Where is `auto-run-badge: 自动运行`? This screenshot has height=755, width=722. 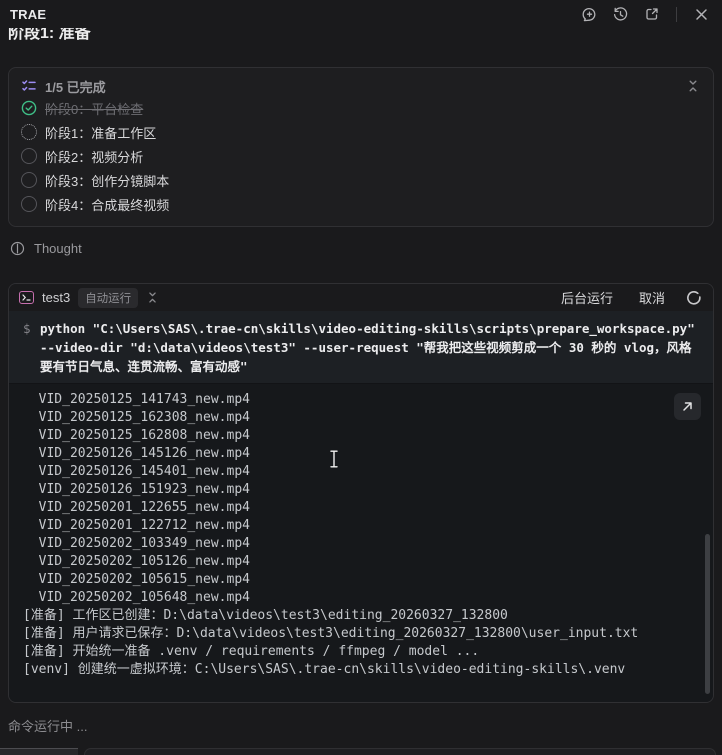 auto-run-badge: 自动运行 is located at coordinates (108, 297).